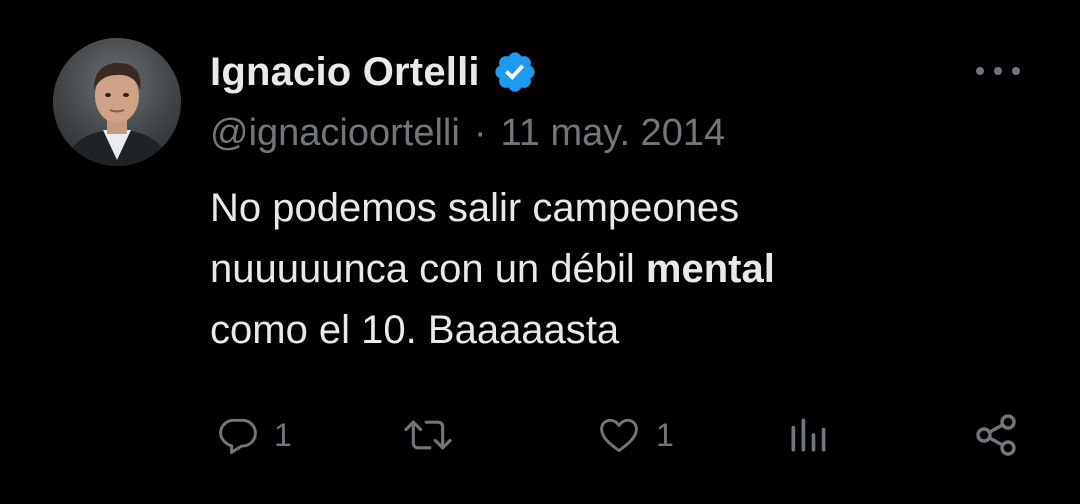 Image resolution: width=1080 pixels, height=504 pixels. Describe the element at coordinates (475, 208) in the screenshot. I see `tweet-text-line-1: No podemos salir campeones` at that location.